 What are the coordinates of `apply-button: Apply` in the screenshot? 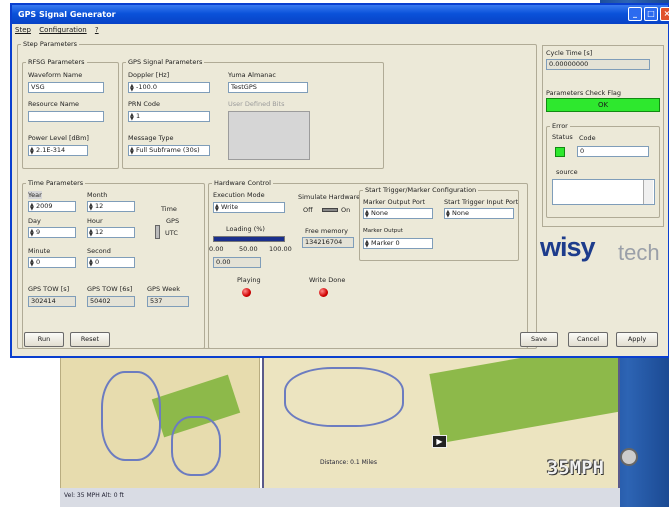 It's located at (637, 339).